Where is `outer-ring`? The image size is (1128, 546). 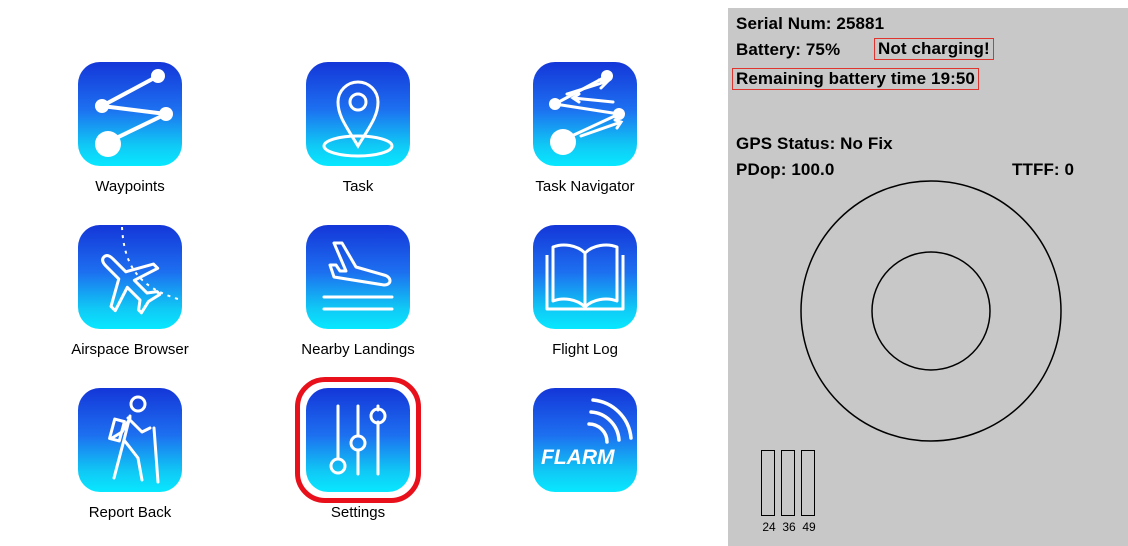
outer-ring is located at coordinates (931, 311).